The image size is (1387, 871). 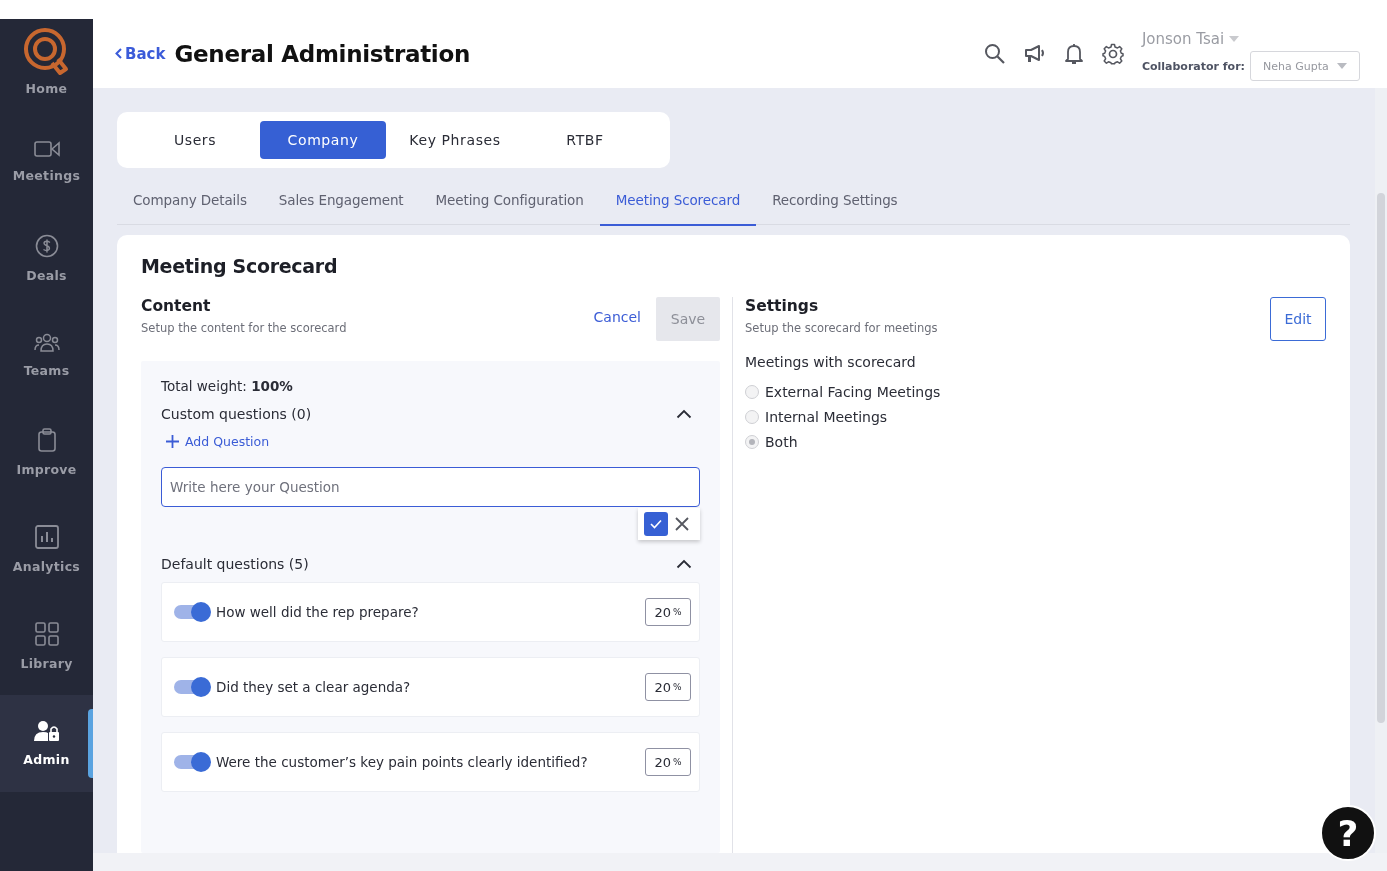 I want to click on sidebar-item: Meetings, so click(x=46, y=161).